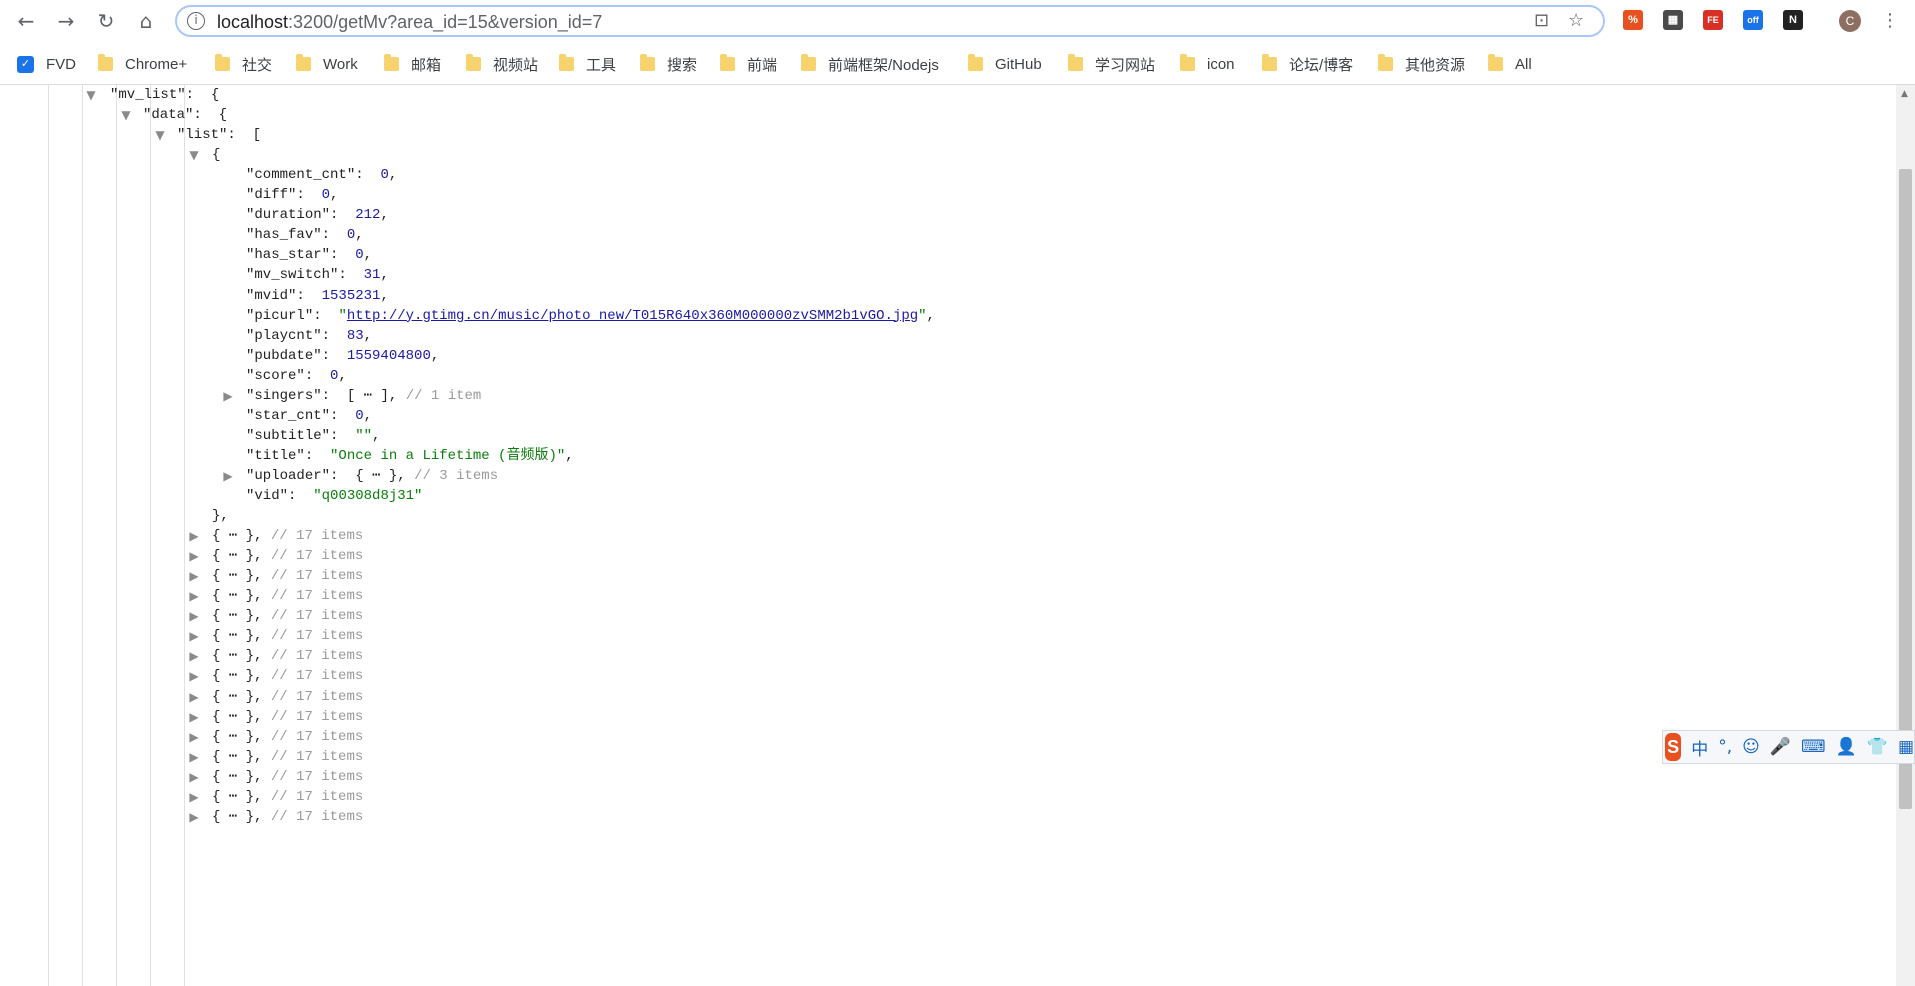 The width and height of the screenshot is (1915, 986). I want to click on scrollbar-thumb, so click(1905, 489).